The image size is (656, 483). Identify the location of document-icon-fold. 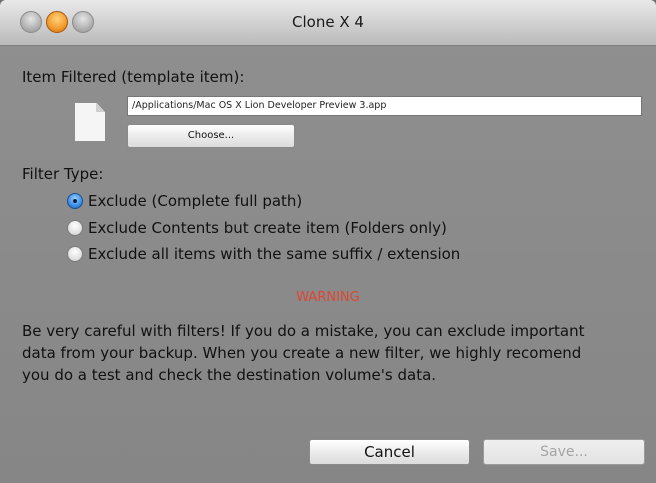
(100, 107).